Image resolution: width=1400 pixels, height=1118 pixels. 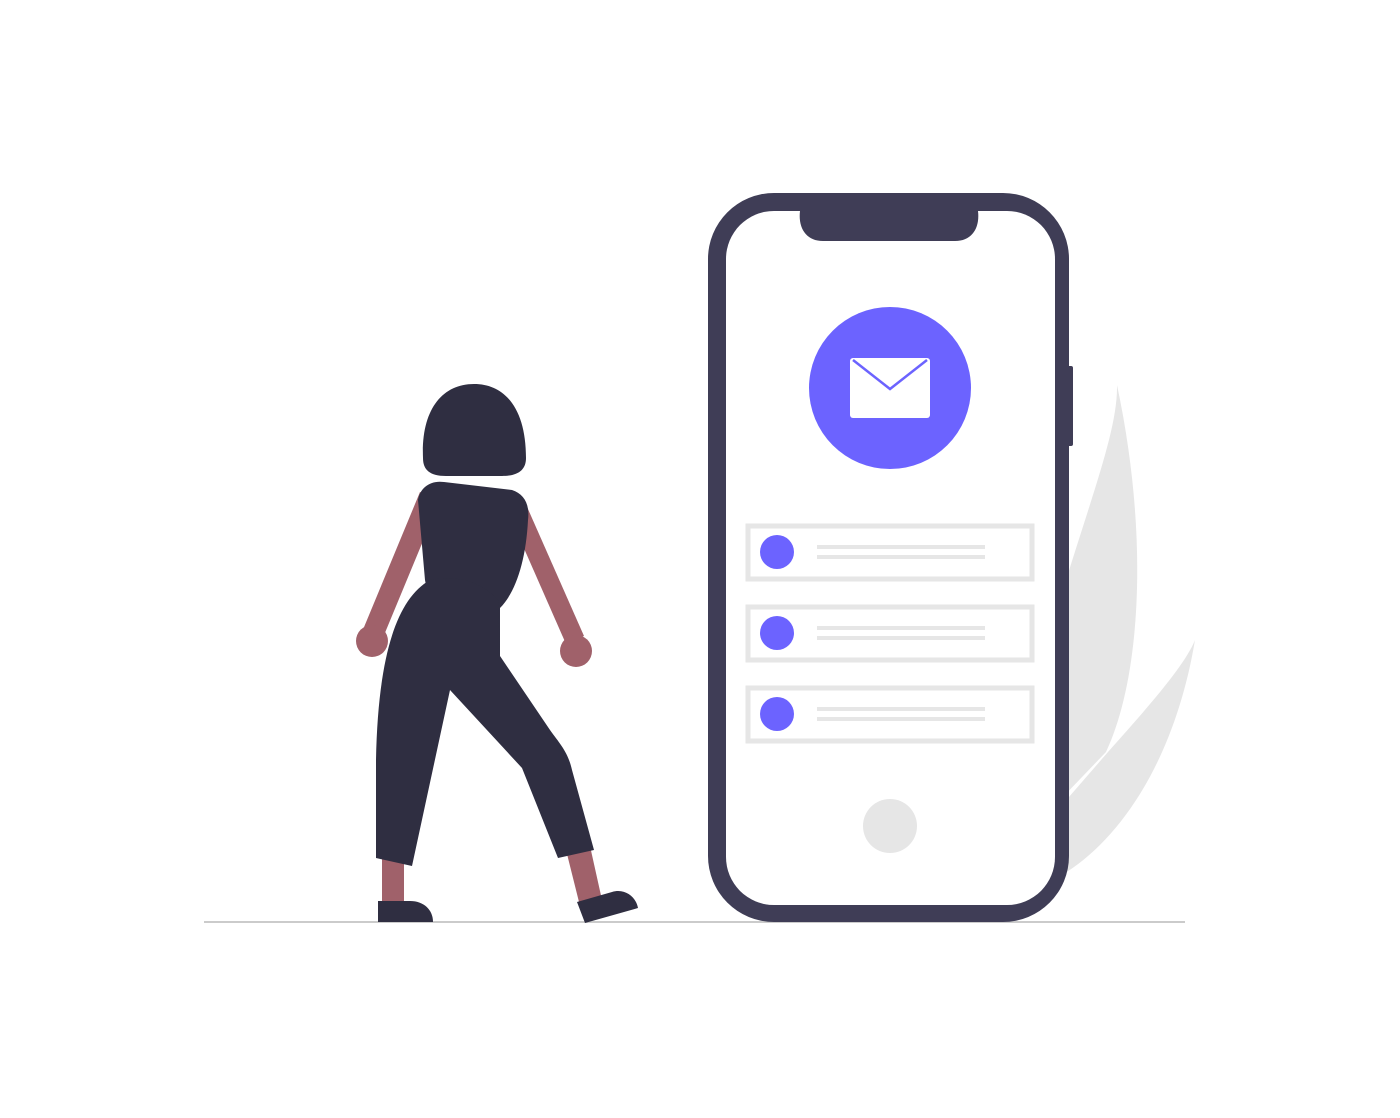 I want to click on plant-leaves, so click(x=1127, y=630).